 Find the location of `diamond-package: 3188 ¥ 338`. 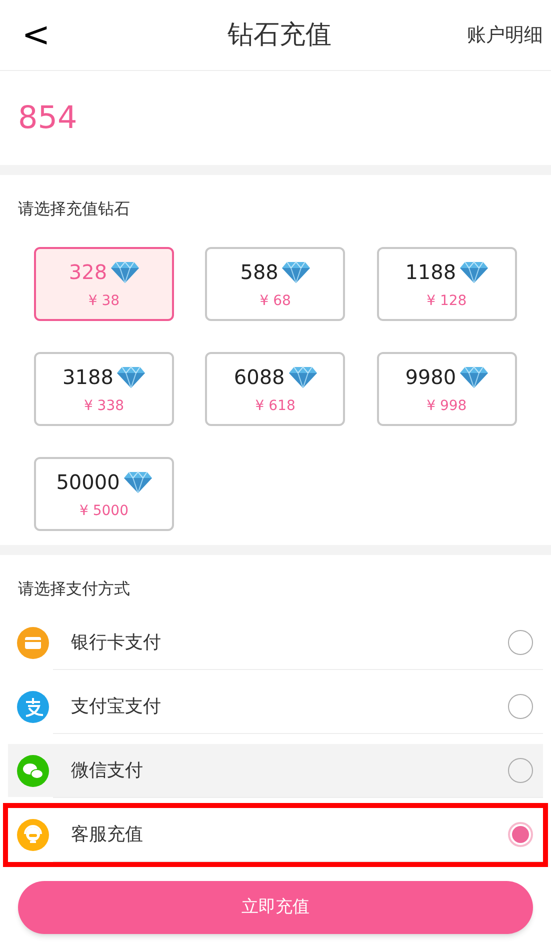

diamond-package: 3188 ¥ 338 is located at coordinates (104, 389).